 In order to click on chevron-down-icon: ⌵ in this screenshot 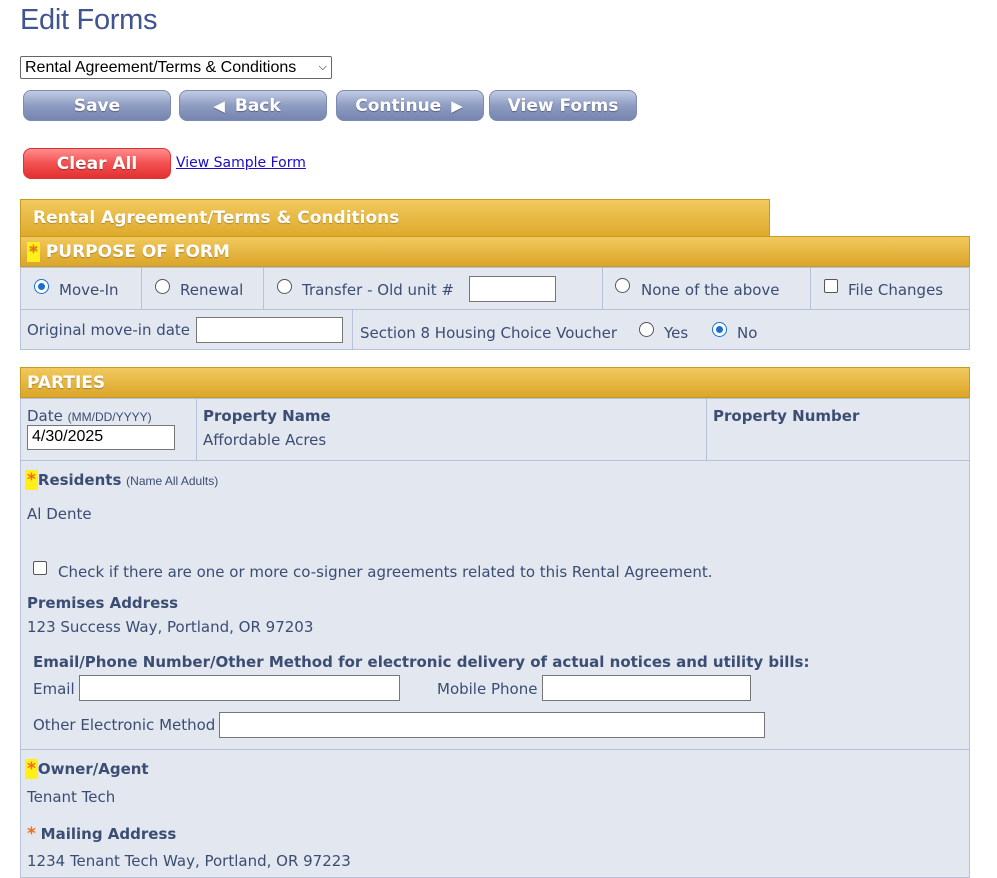, I will do `click(322, 67)`.